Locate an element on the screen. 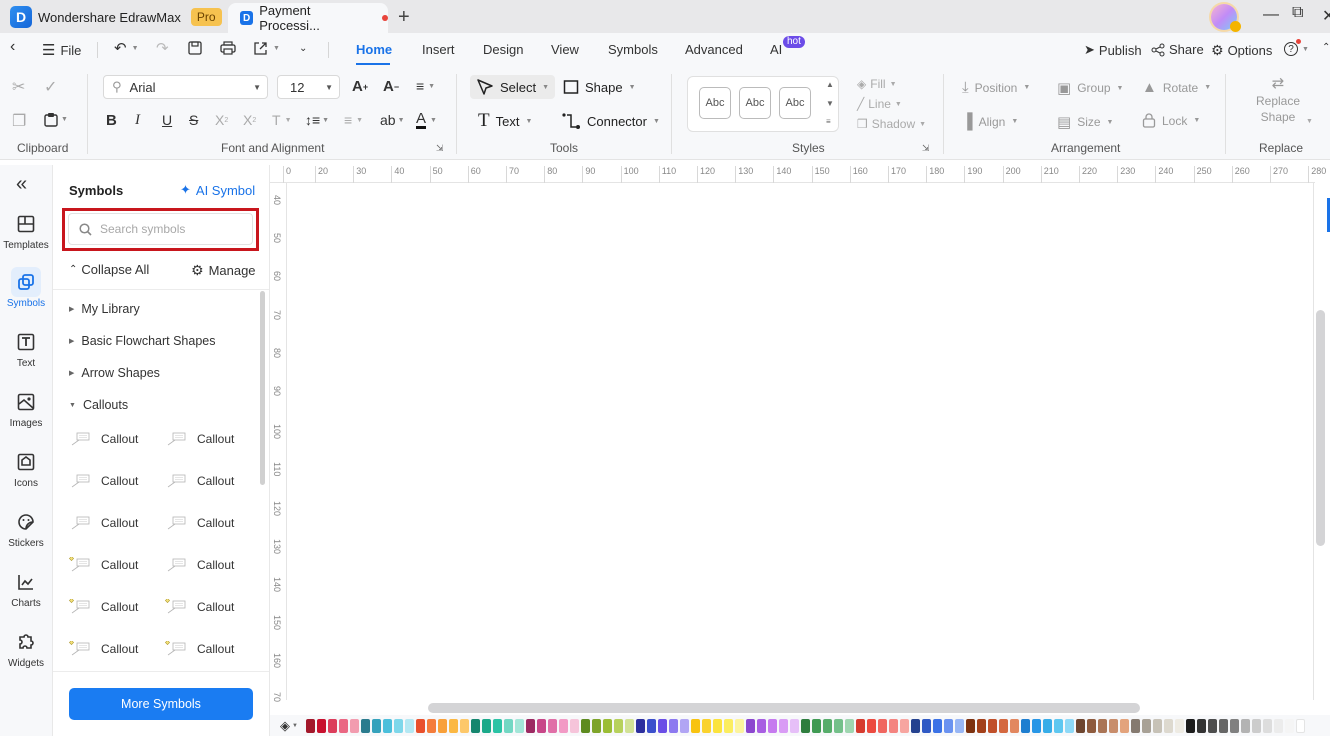 The image size is (1330, 736). line-spacing-button: ↕≡ ▼ is located at coordinates (317, 120).